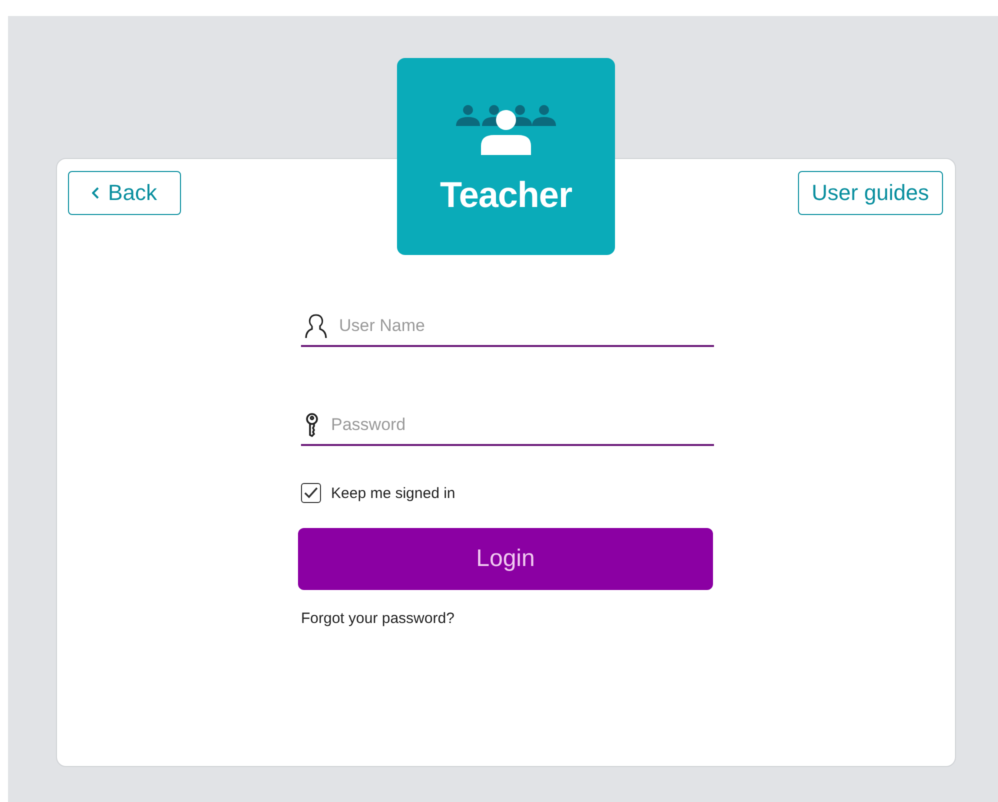  What do you see at coordinates (506, 129) in the screenshot?
I see `classroom-icon` at bounding box center [506, 129].